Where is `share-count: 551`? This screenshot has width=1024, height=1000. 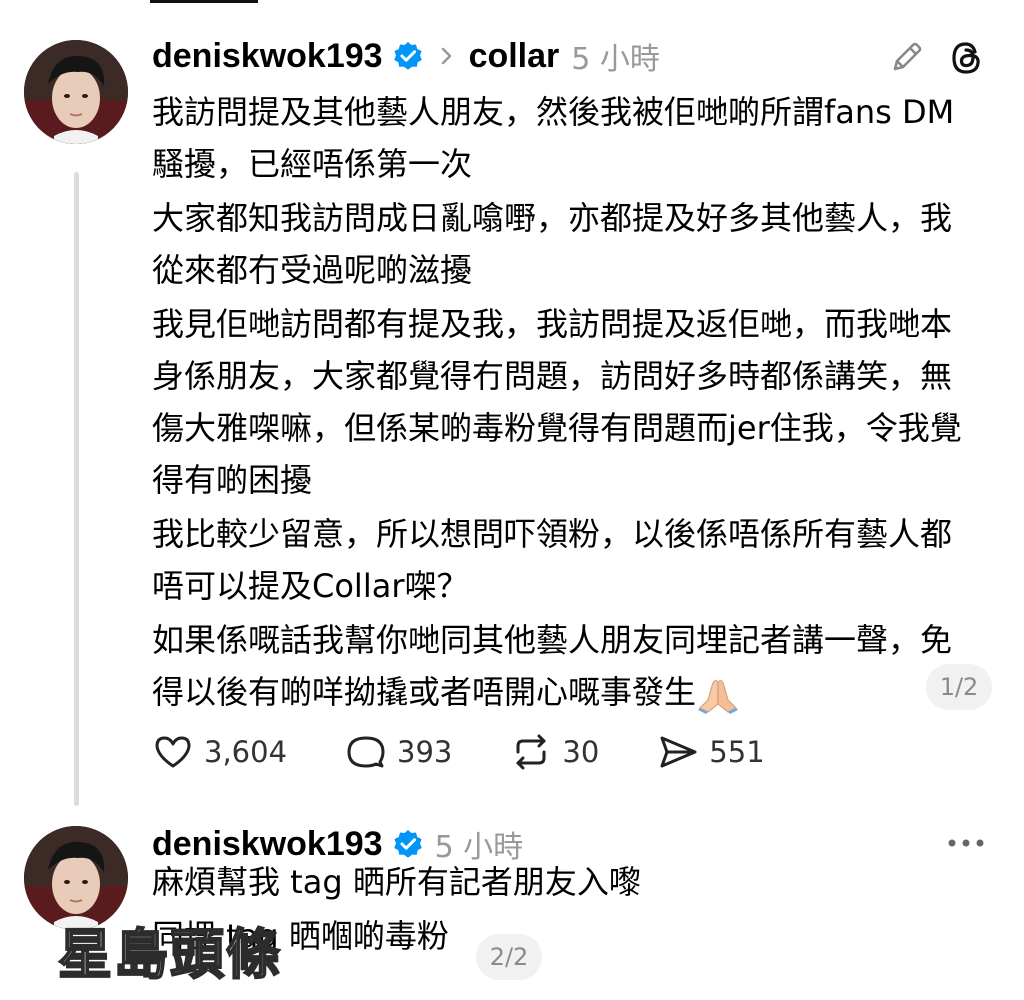
share-count: 551 is located at coordinates (737, 752).